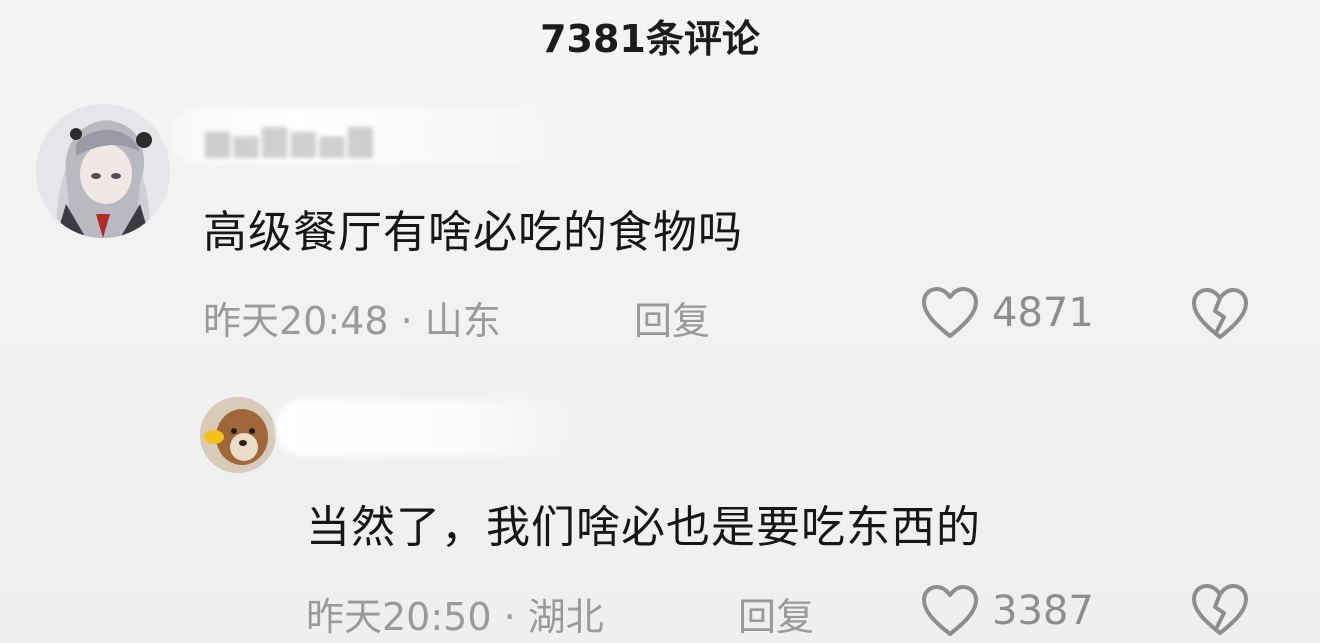 The image size is (1320, 643). I want to click on like-button: 4871, so click(1007, 313).